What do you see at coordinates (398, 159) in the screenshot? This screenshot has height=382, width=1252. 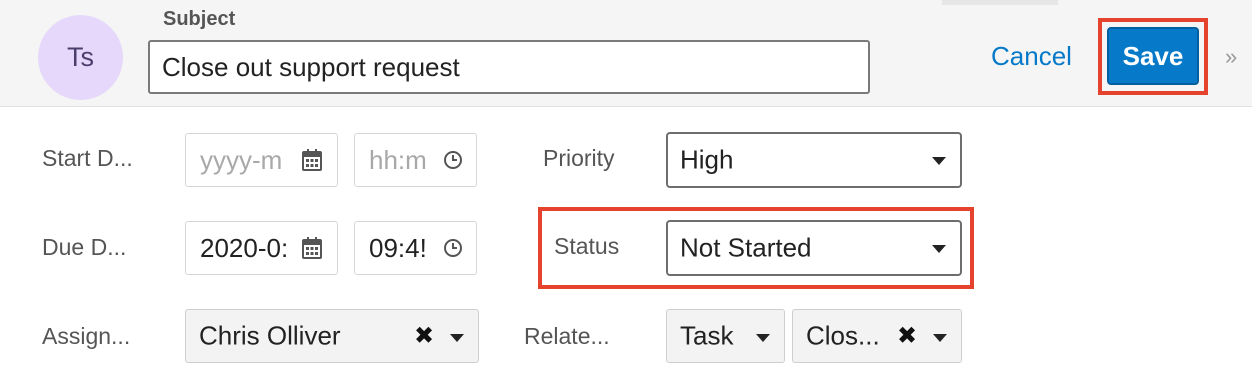 I see `start-time-placeholder: hh:m` at bounding box center [398, 159].